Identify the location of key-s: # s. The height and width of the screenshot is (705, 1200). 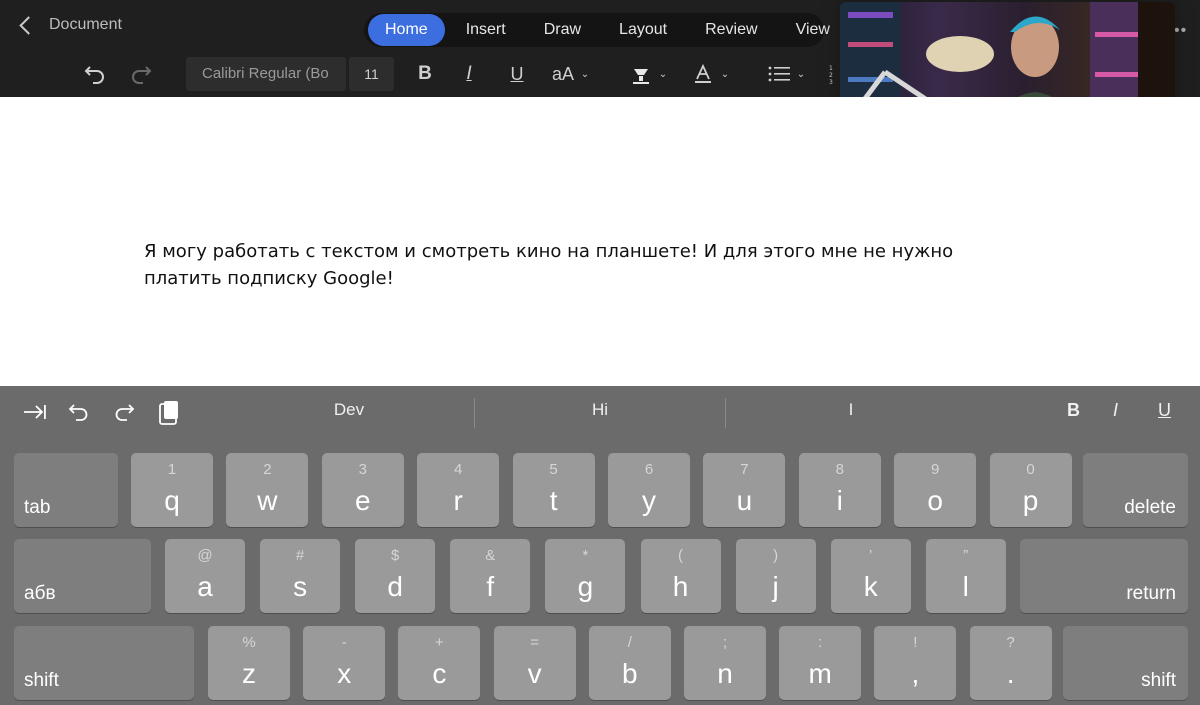
(300, 576).